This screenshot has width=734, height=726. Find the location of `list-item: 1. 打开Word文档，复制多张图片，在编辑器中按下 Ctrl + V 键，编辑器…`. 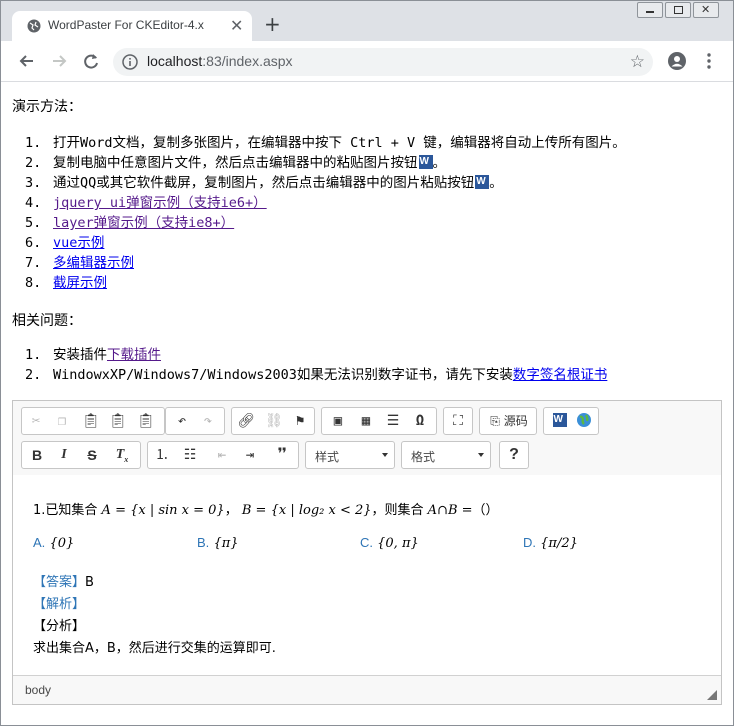

list-item: 1. 打开Word文档，复制多张图片，在编辑器中按下 Ctrl + V 键，编辑器… is located at coordinates (325, 143).